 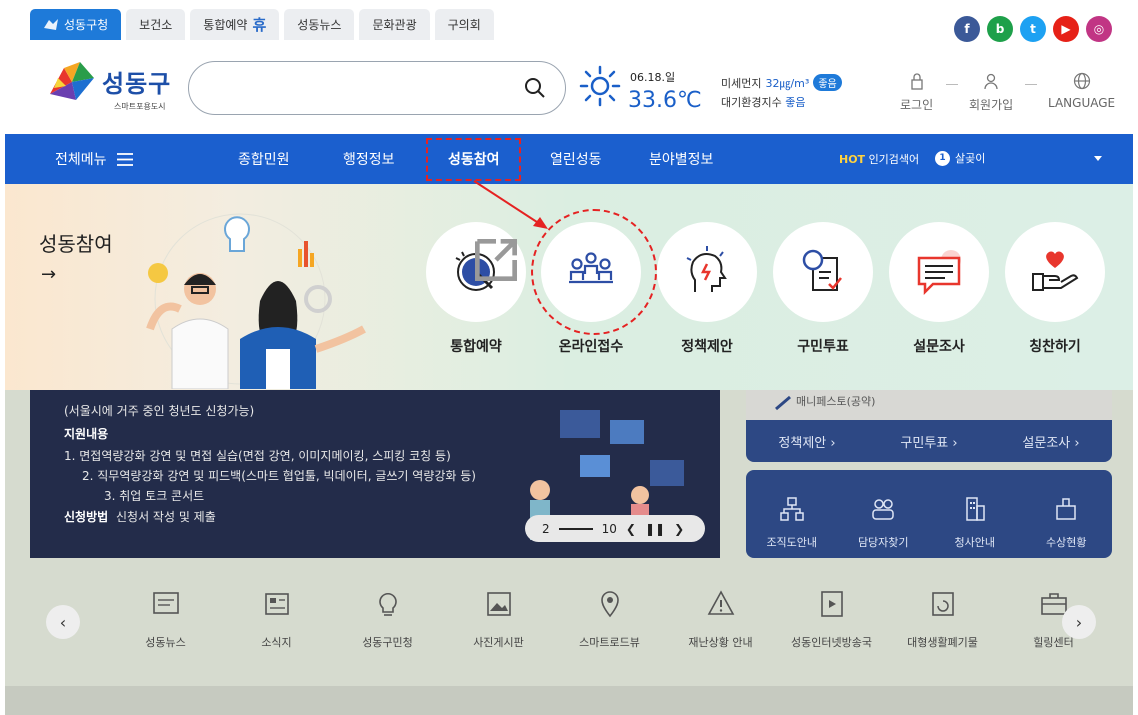 I want to click on tab-culture-tourism: 문화관광, so click(x=394, y=24).